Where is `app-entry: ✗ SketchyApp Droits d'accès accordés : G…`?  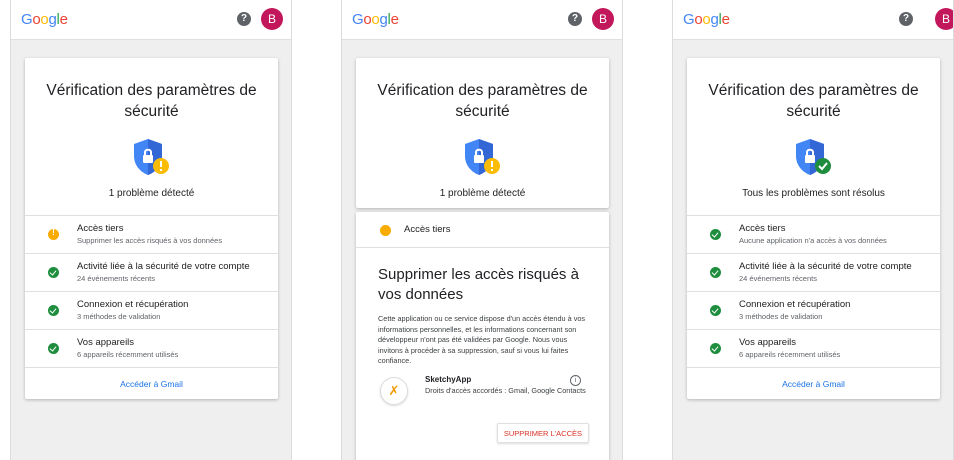 app-entry: ✗ SketchyApp Droits d'accès accordés : G… is located at coordinates (482, 396).